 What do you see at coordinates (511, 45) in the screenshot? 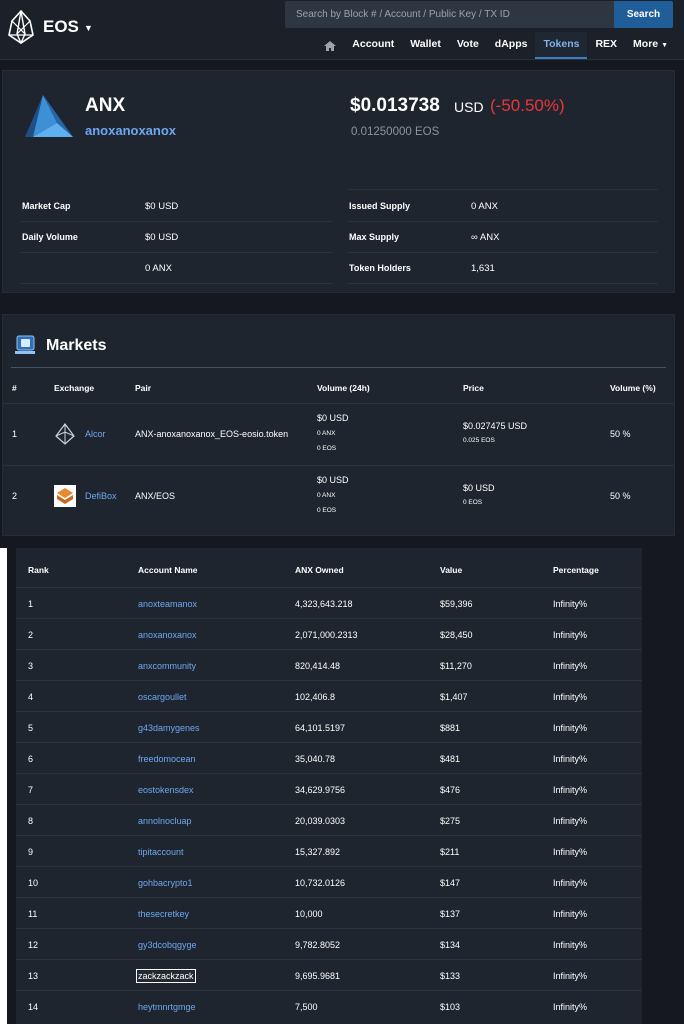
I see `nav-dapps: dApps` at bounding box center [511, 45].